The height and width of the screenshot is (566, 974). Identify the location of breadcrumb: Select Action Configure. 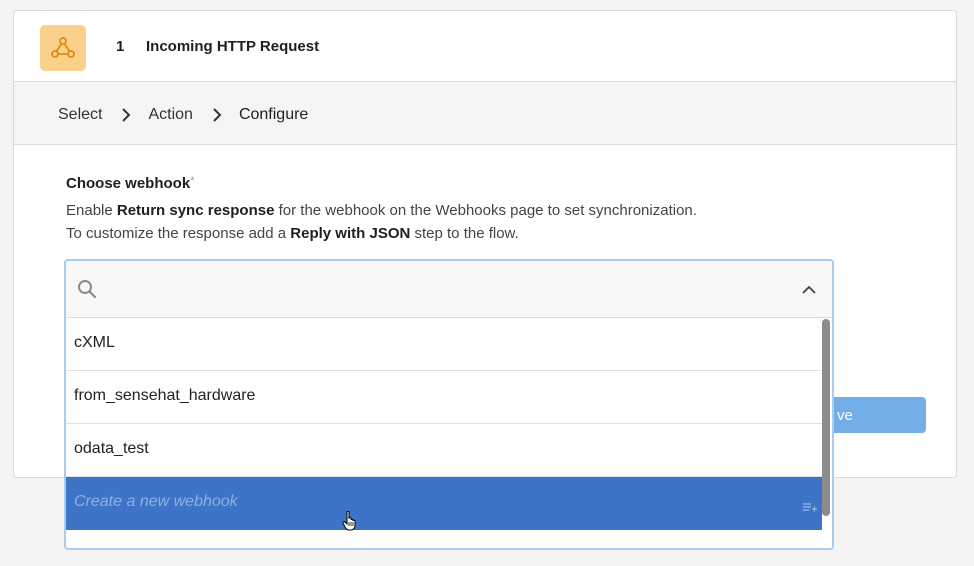
(183, 115).